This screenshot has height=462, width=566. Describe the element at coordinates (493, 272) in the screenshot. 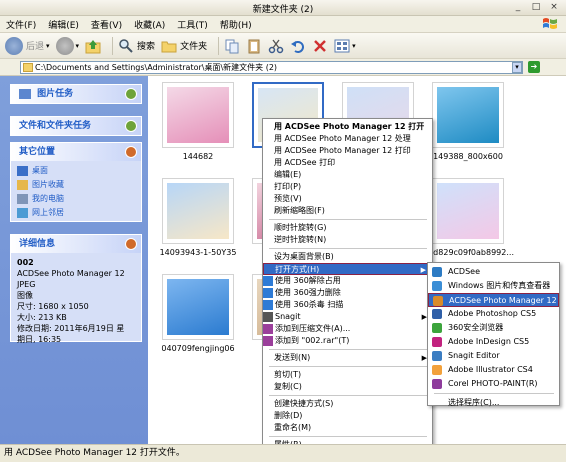

I see `open-with-item: ACDSee` at that location.